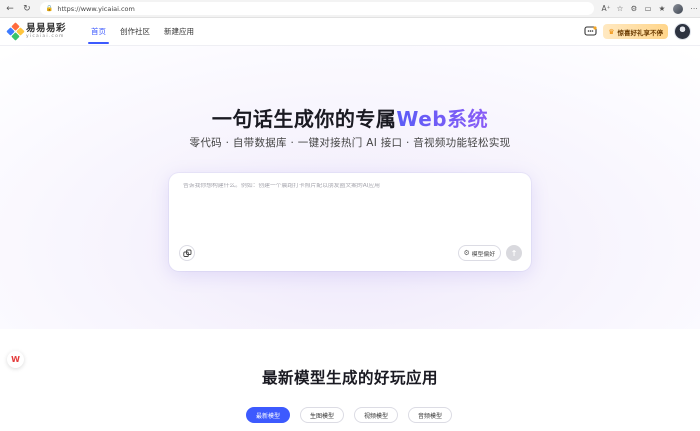 The width and height of the screenshot is (700, 431). Describe the element at coordinates (304, 119) in the screenshot. I see `hero-title-main: 一句话生成你的专属` at that location.